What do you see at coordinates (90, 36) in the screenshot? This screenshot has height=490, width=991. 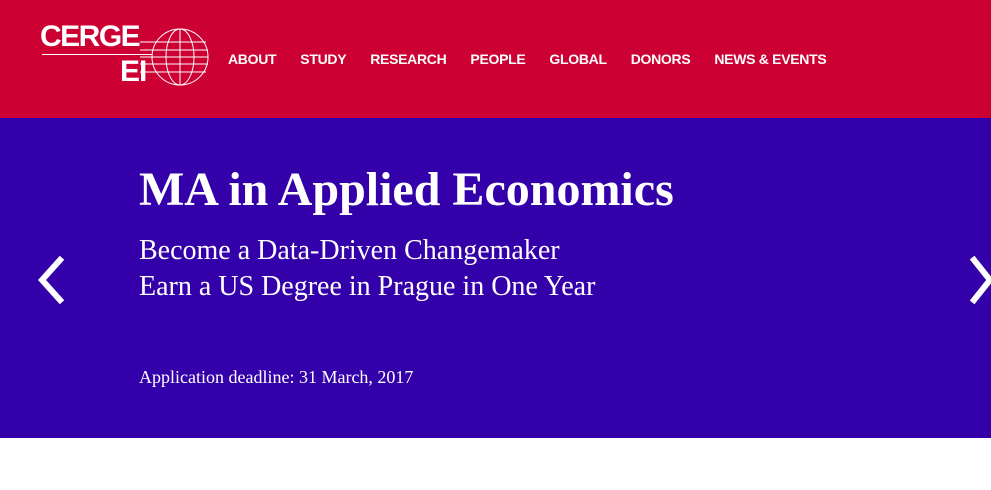 I see `logo-text-cerge: CERGE` at bounding box center [90, 36].